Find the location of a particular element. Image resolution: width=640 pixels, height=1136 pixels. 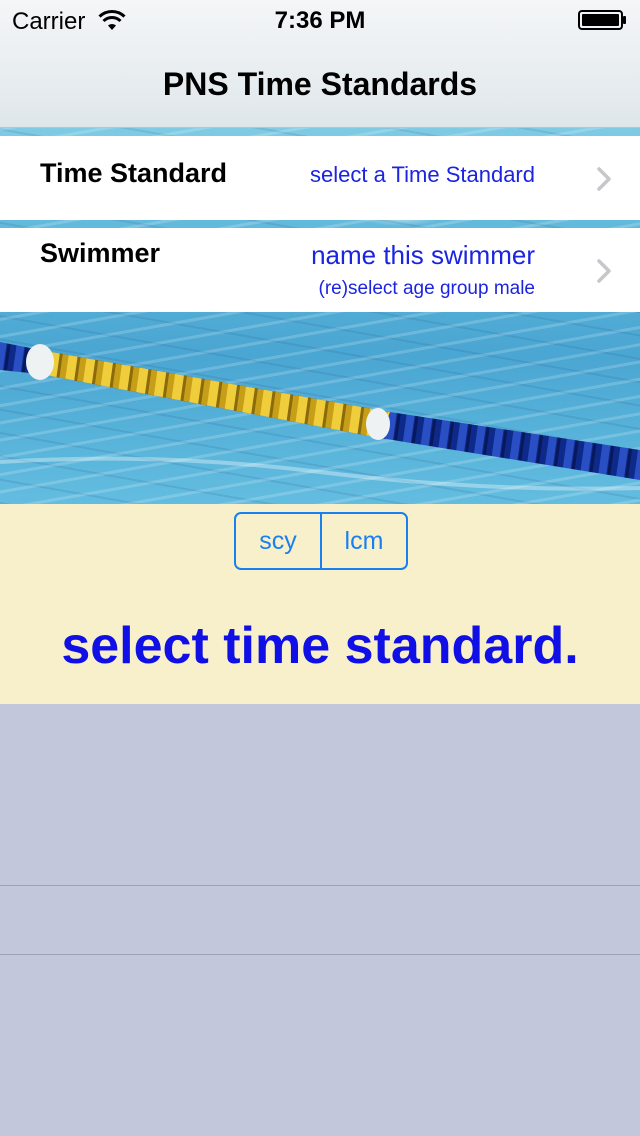

swimmer-age-group-value: (re)select age group male is located at coordinates (427, 288).